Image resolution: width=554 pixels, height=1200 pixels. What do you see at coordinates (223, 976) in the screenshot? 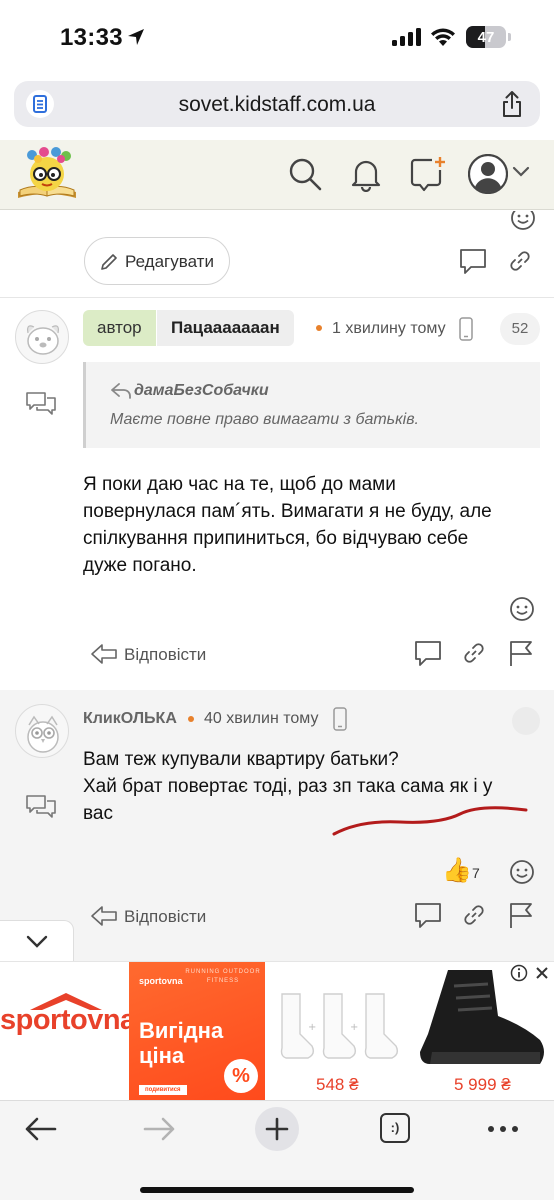
I see `ad-promo-tag: RUNNING OUTDOOR FITNESS` at bounding box center [223, 976].